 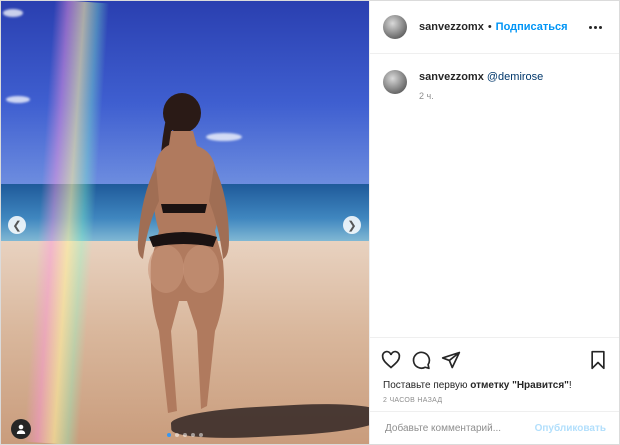 I want to click on share-button, so click(x=451, y=360).